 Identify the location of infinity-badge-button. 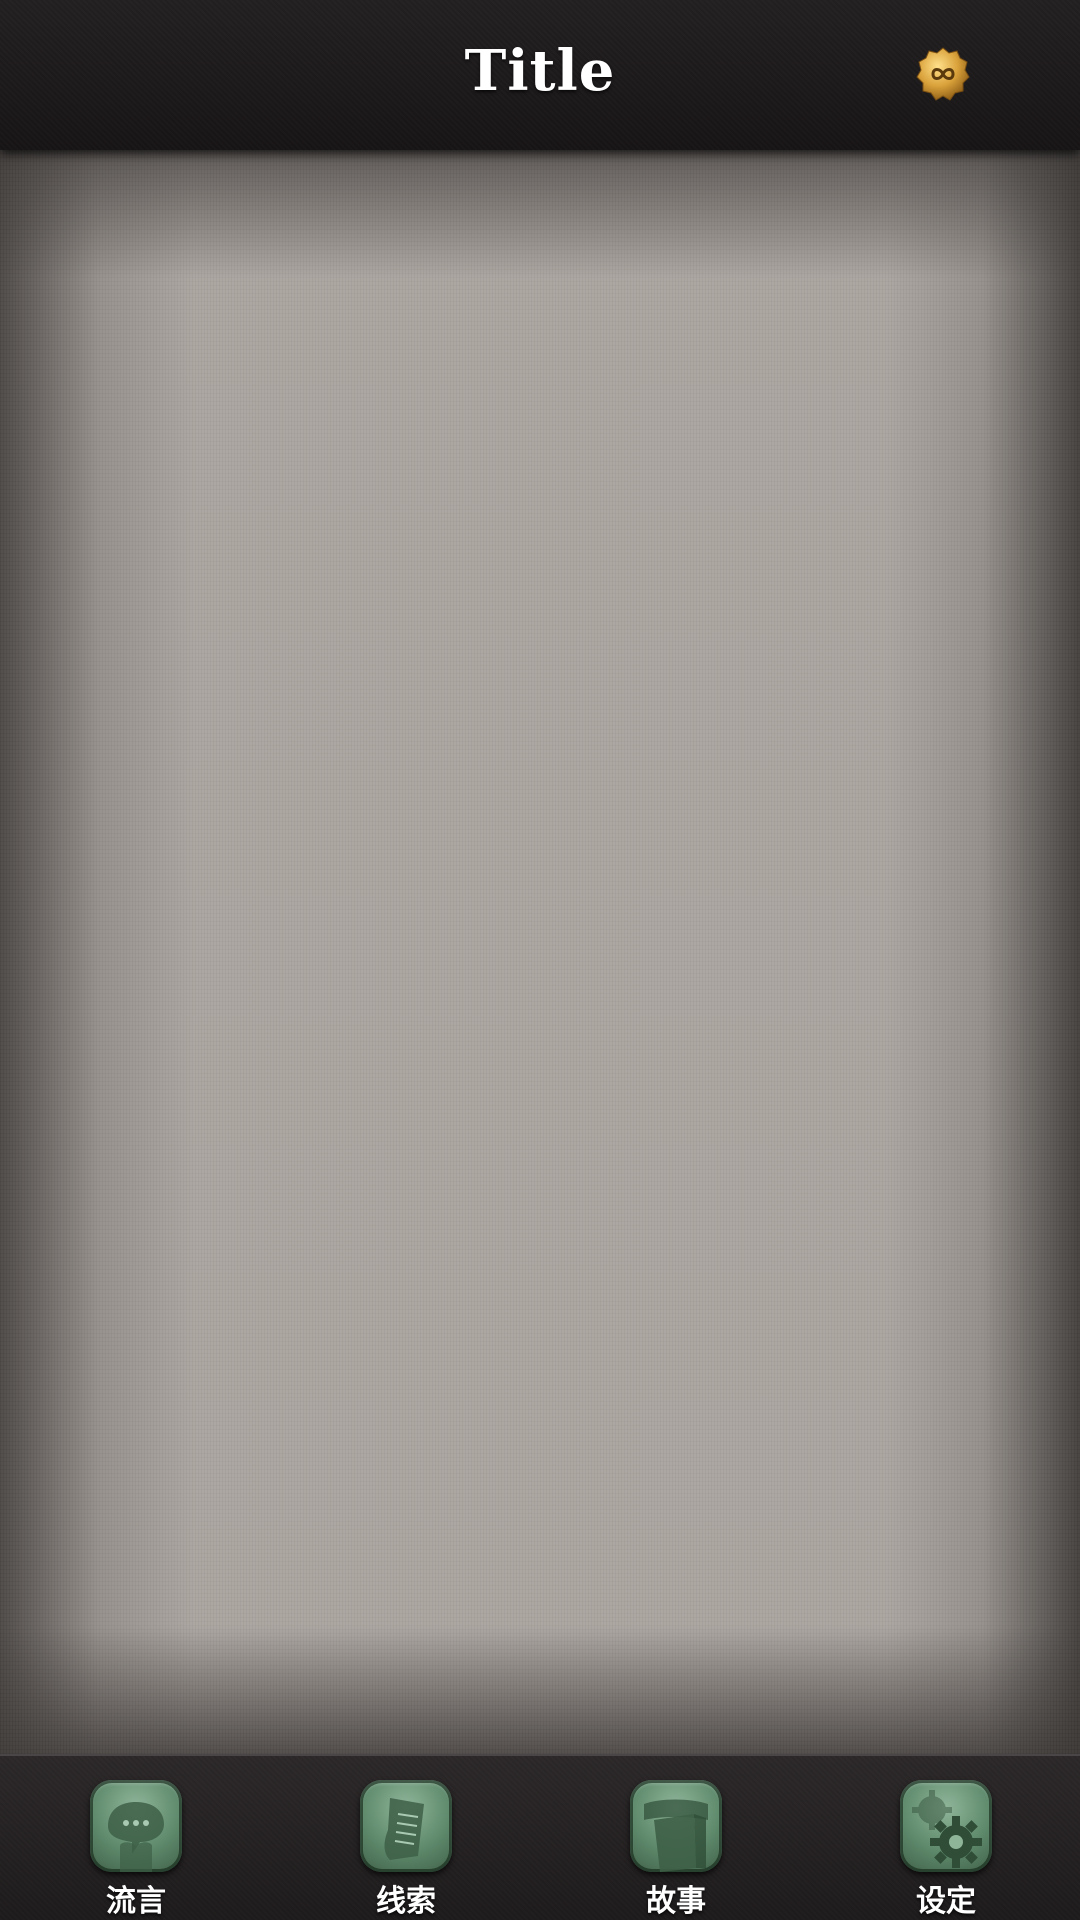
(943, 74).